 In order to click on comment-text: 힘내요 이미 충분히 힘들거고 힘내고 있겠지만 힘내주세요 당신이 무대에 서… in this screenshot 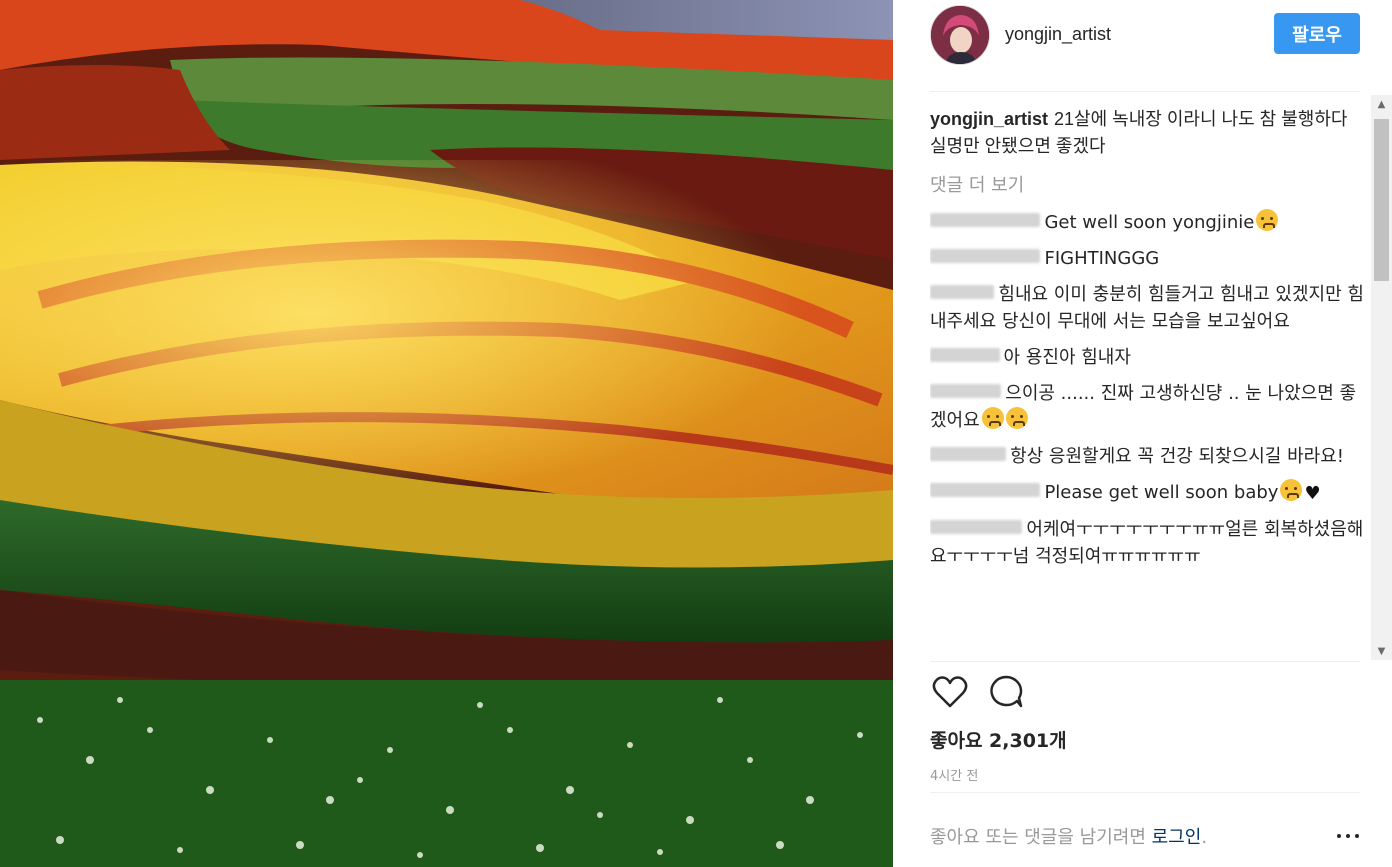, I will do `click(1147, 308)`.